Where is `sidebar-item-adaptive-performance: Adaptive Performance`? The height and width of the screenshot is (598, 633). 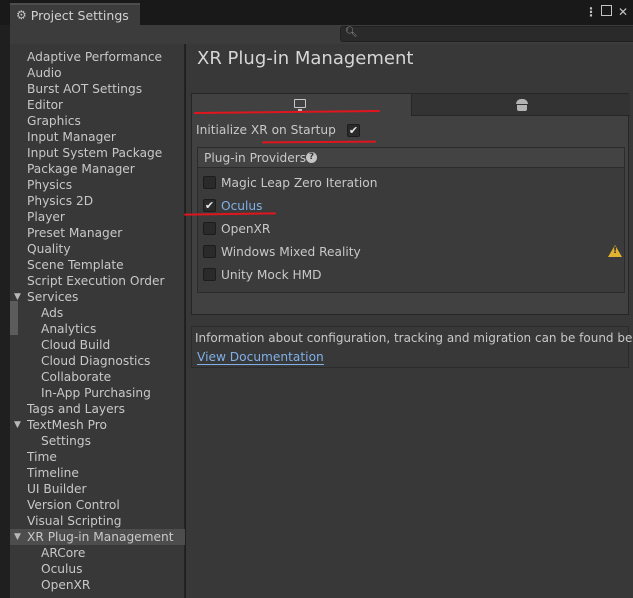
sidebar-item-adaptive-performance: Adaptive Performance is located at coordinates (97, 57).